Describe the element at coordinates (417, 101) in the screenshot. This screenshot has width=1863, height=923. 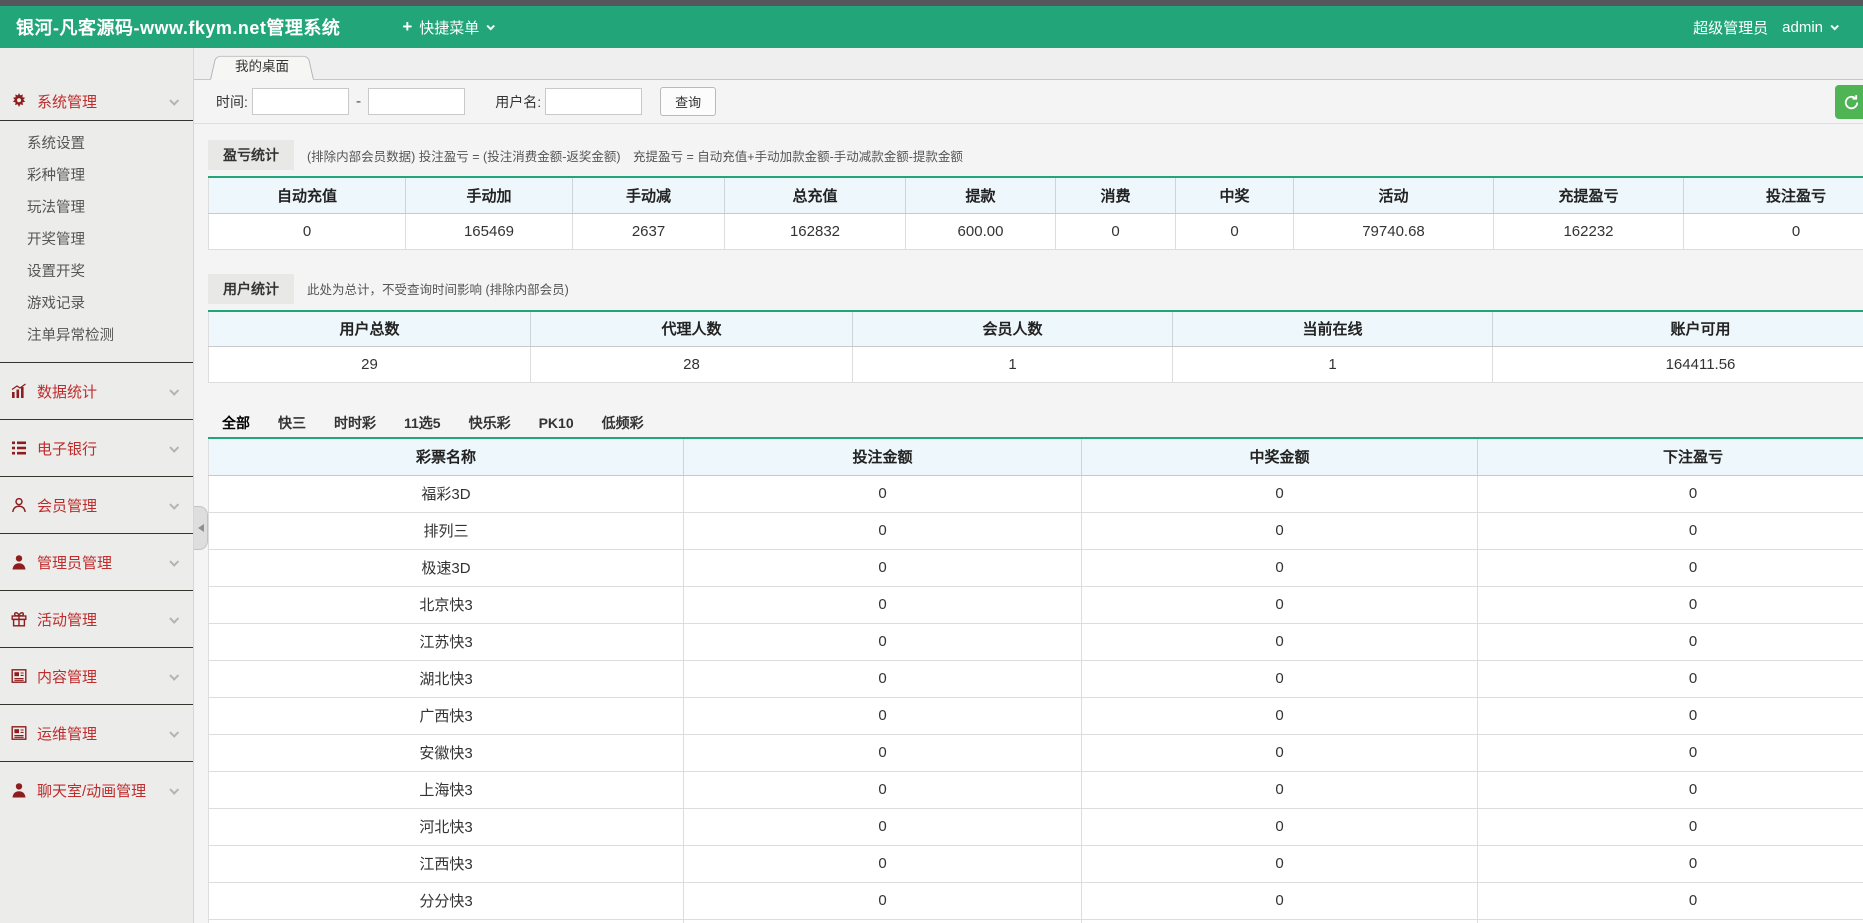
I see `time-to-input` at that location.